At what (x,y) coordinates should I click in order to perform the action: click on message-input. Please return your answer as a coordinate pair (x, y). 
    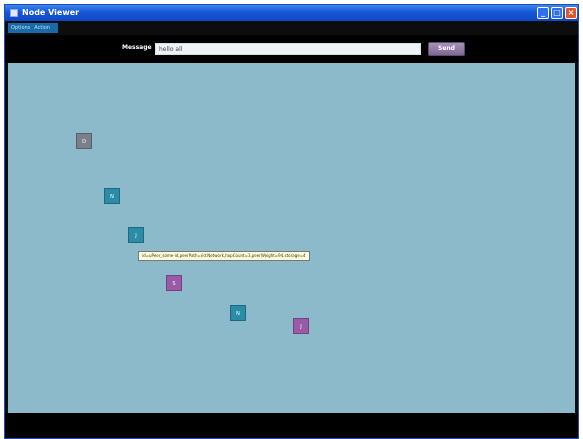
    Looking at the image, I should click on (288, 49).